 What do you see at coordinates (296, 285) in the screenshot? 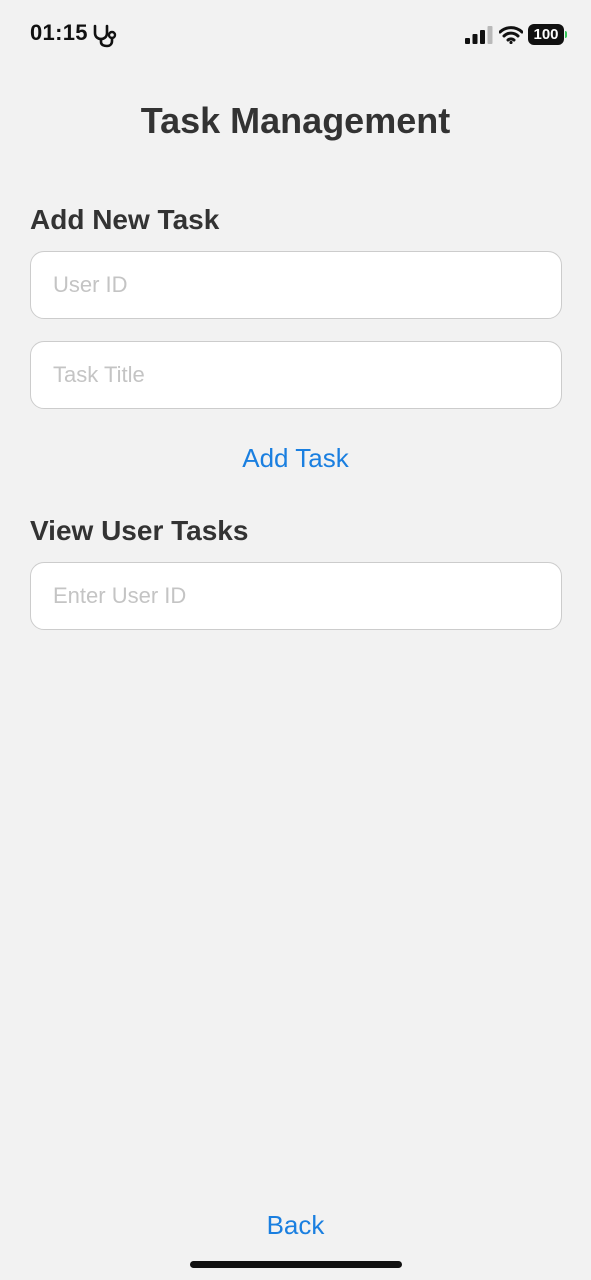
I see `user-id-input` at bounding box center [296, 285].